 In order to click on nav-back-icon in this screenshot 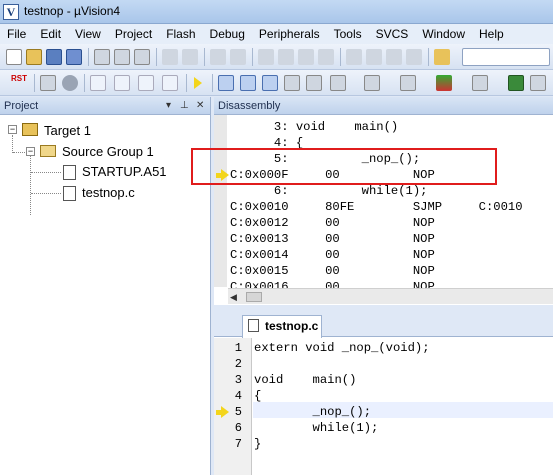, I will do `click(218, 57)`.